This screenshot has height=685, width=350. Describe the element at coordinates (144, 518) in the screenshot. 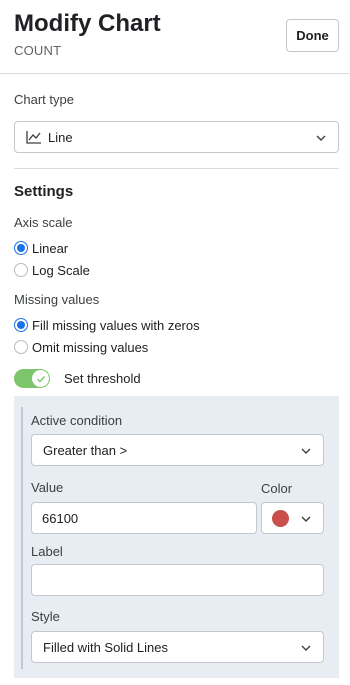

I see `threshold-value-input` at that location.